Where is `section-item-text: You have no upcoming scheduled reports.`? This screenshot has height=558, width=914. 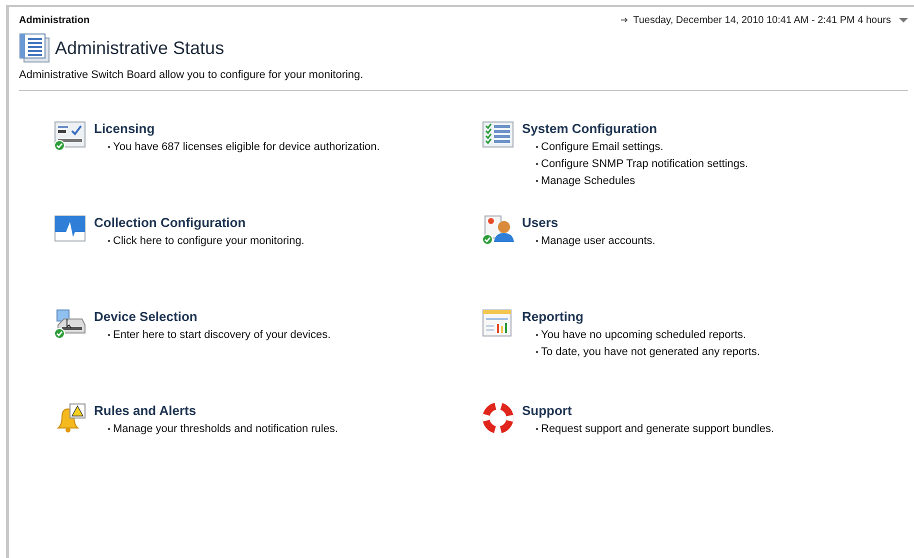
section-item-text: You have no upcoming scheduled reports. is located at coordinates (643, 335).